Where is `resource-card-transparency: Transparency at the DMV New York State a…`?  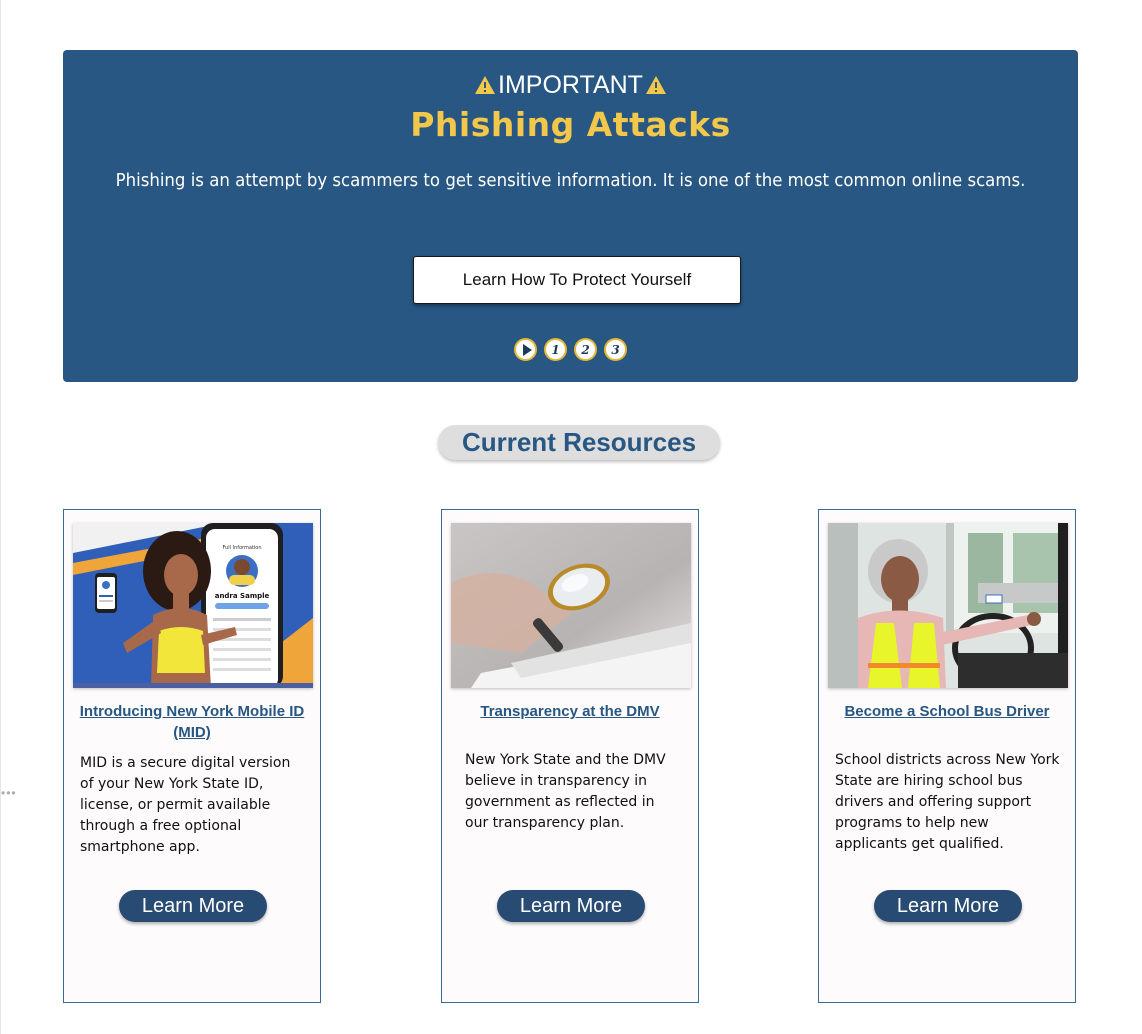 resource-card-transparency: Transparency at the DMV New York State a… is located at coordinates (570, 756).